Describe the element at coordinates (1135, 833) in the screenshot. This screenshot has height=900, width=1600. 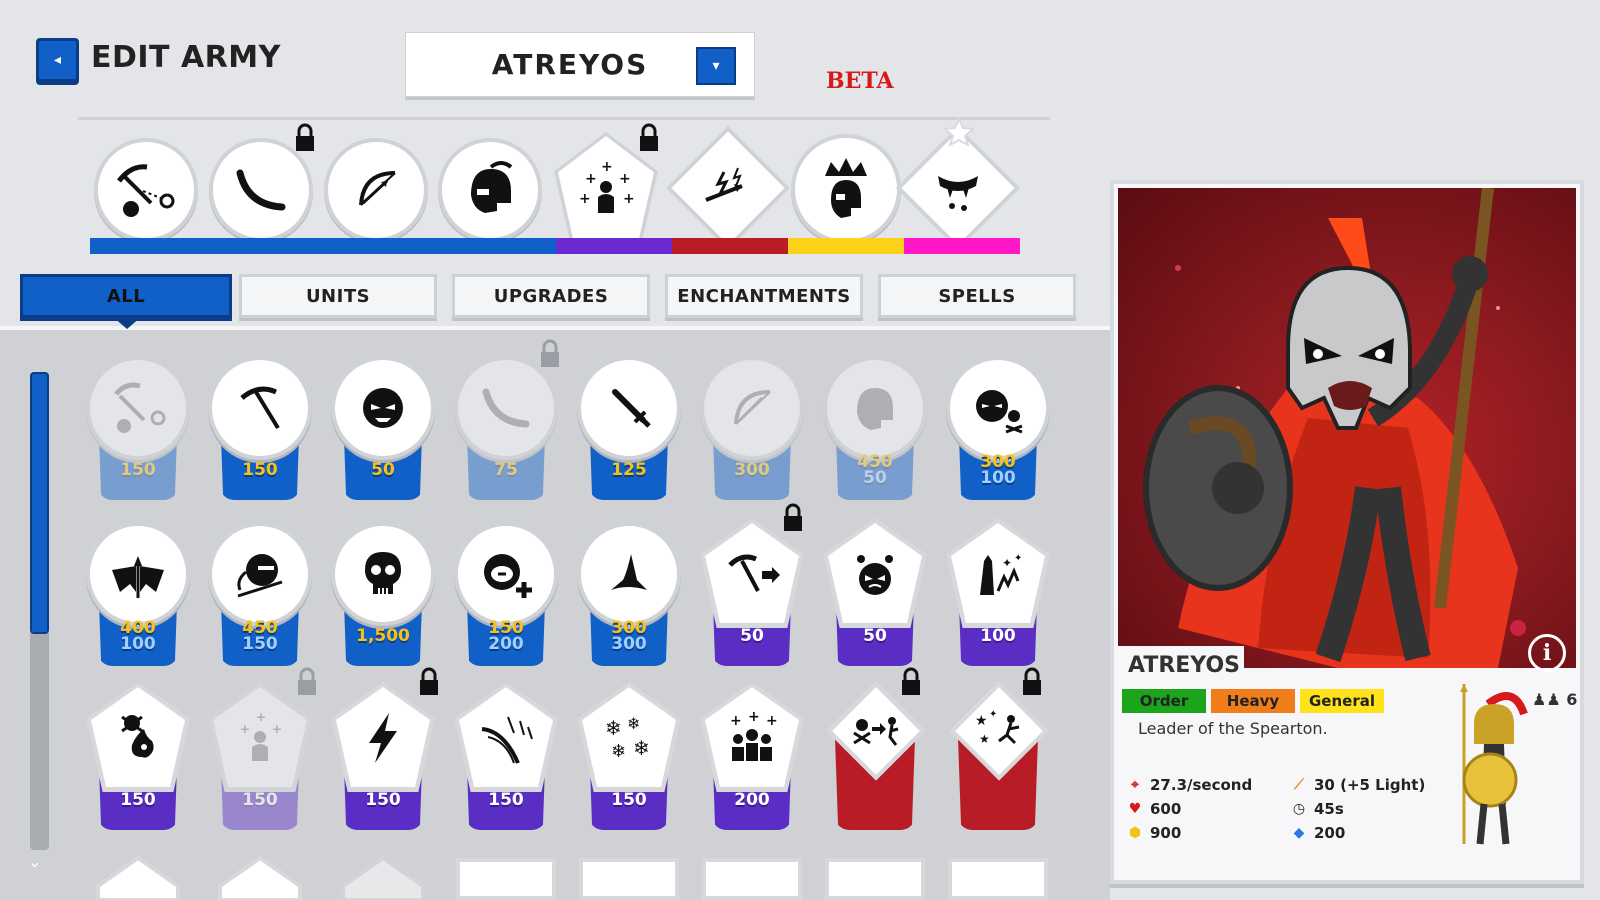
I see `gold-icon: ⬢` at that location.